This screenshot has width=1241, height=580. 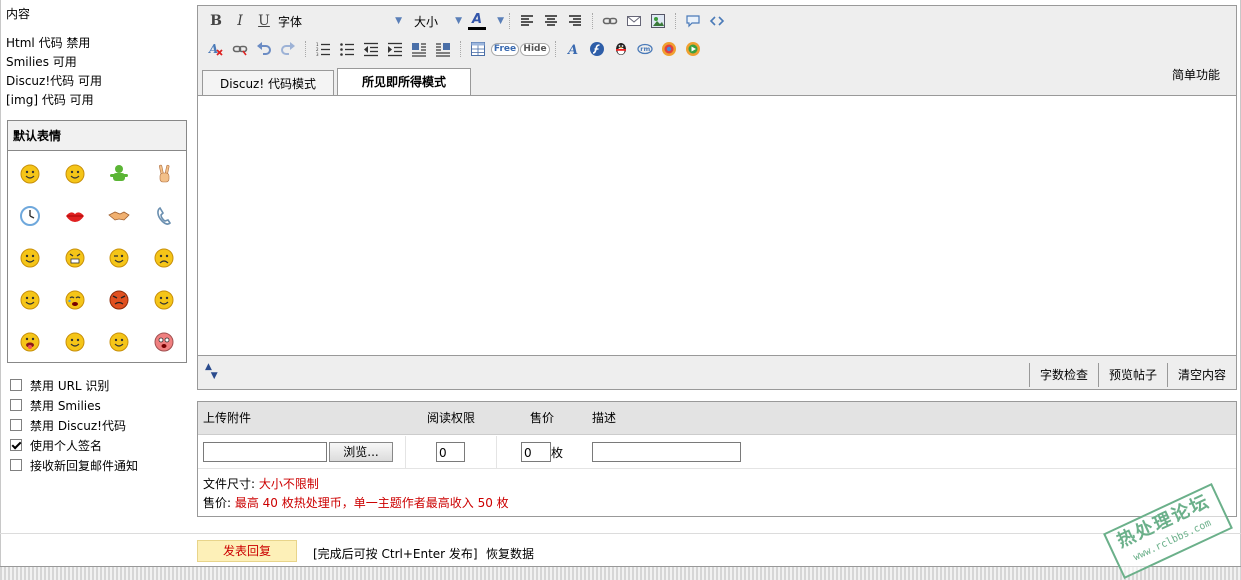 What do you see at coordinates (438, 21) in the screenshot?
I see `font-size-select: 大小 ▼` at bounding box center [438, 21].